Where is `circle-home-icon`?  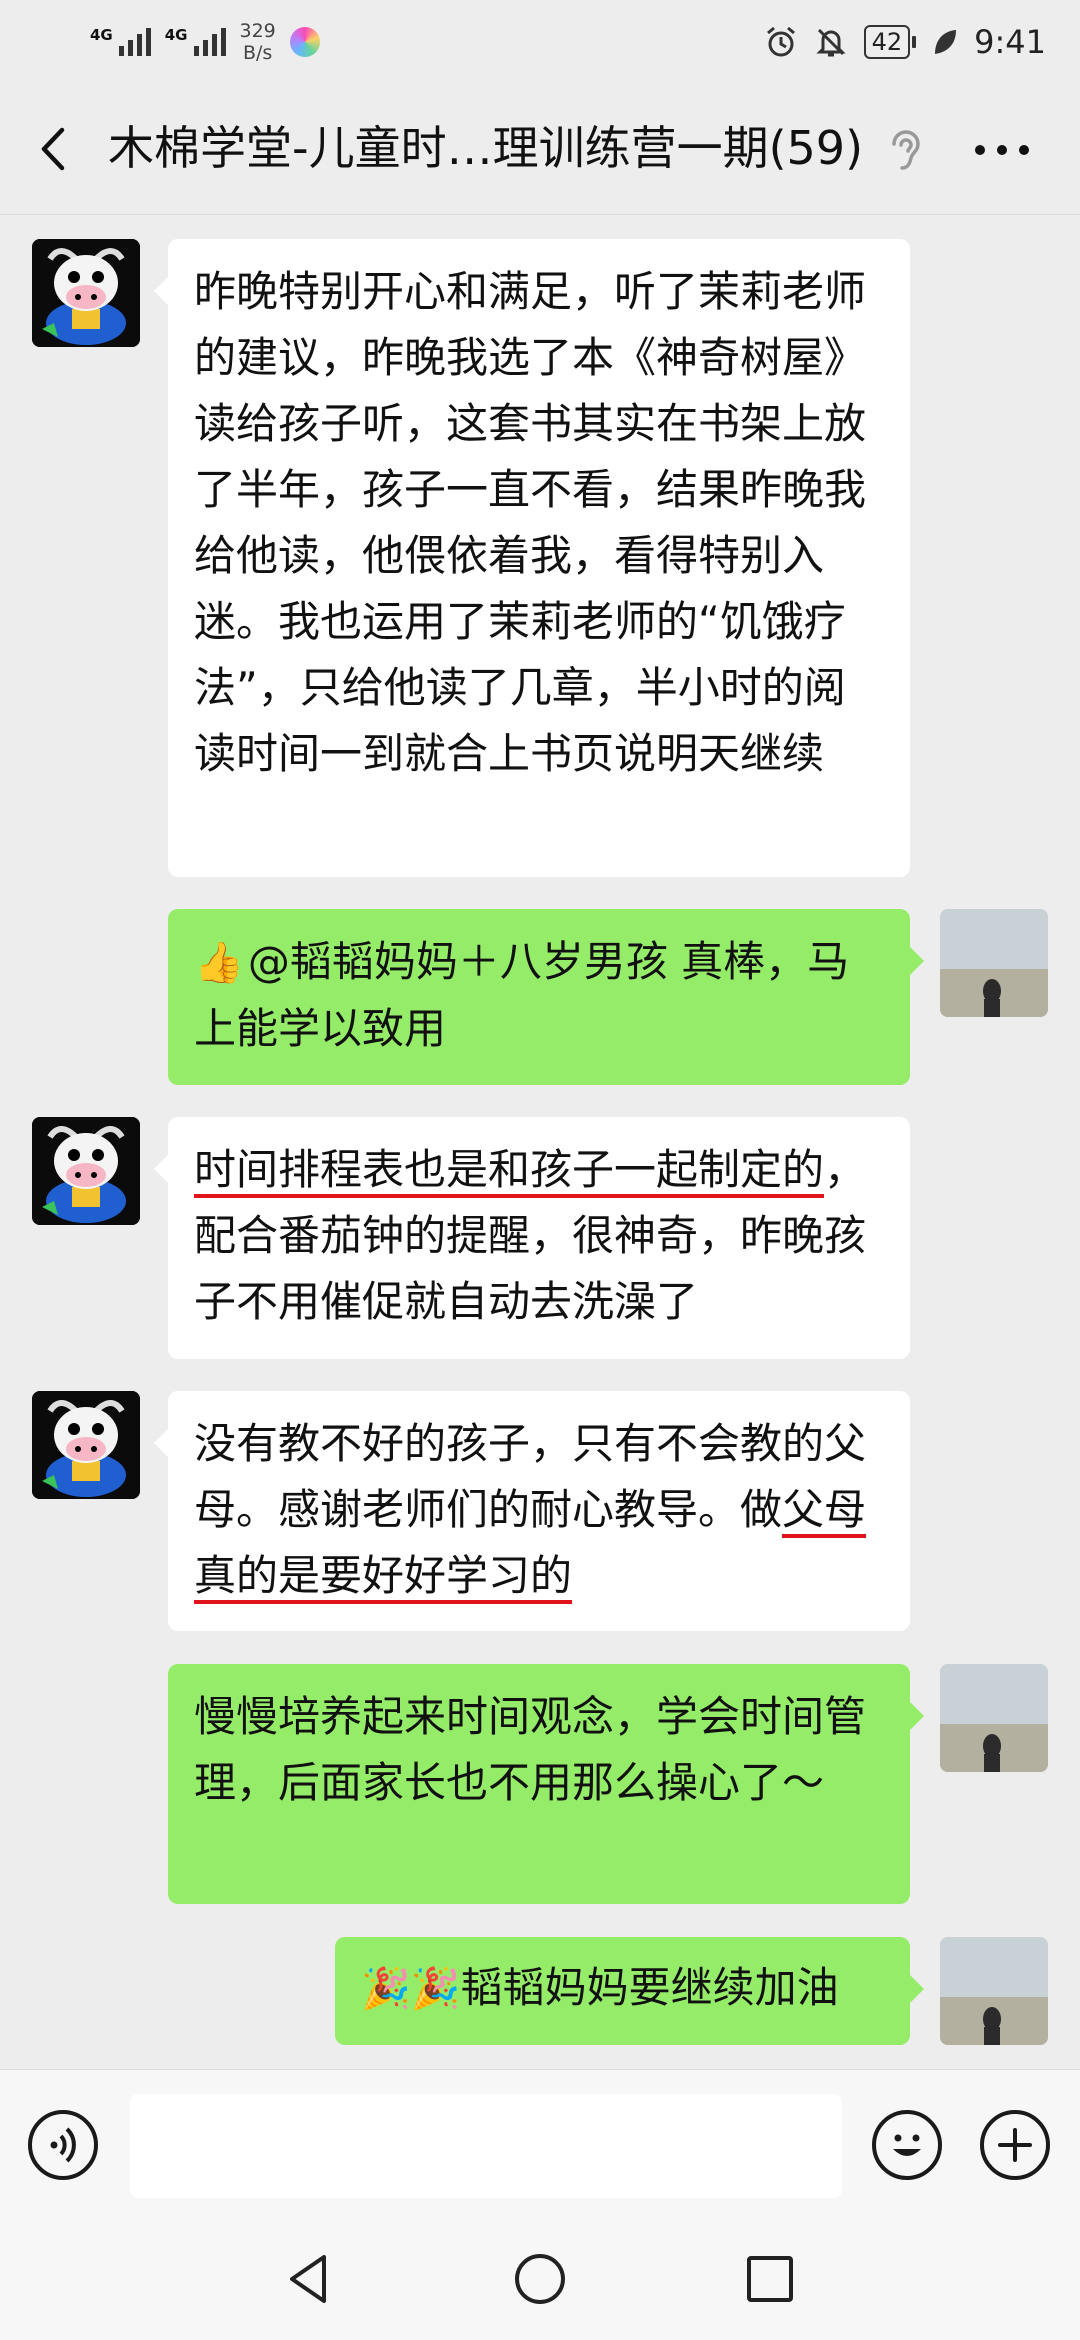 circle-home-icon is located at coordinates (540, 2279).